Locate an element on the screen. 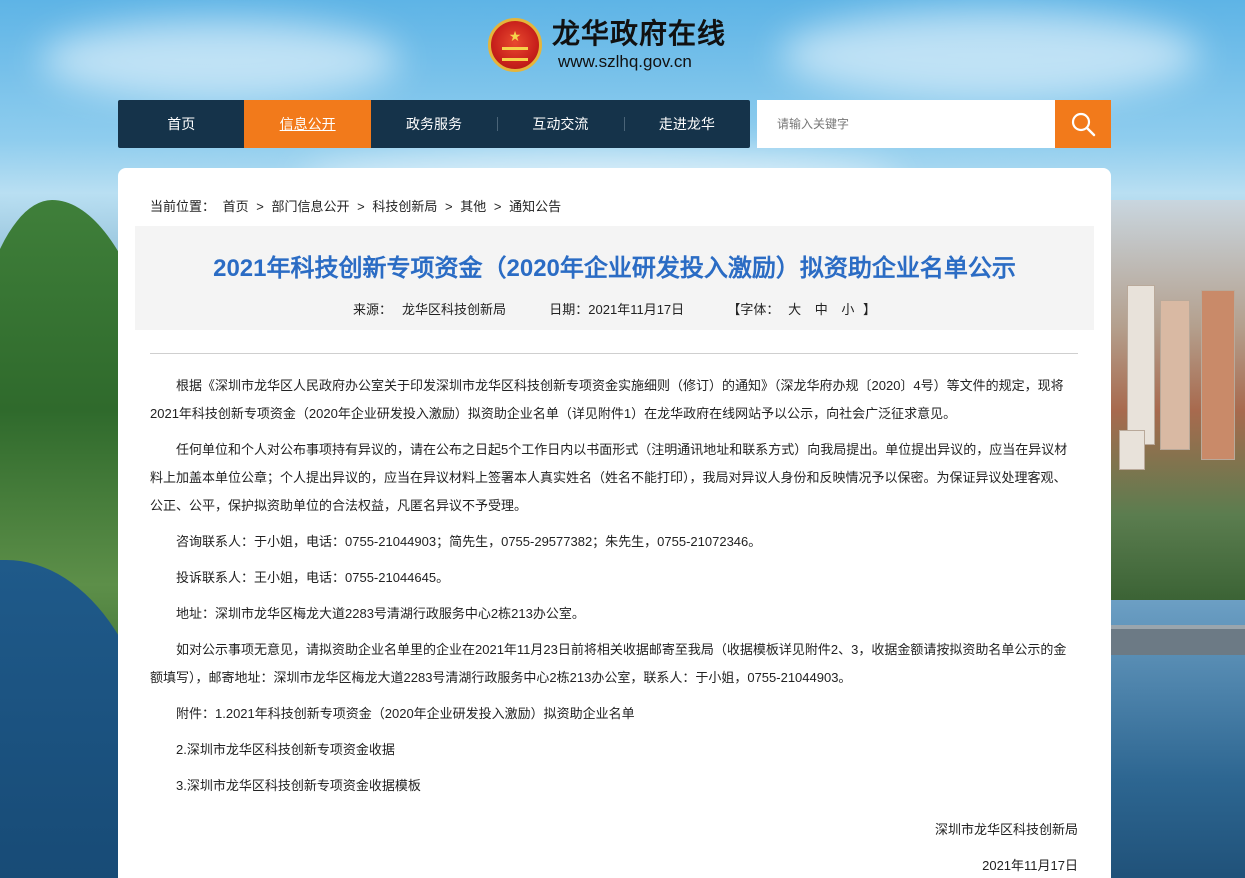  article-meta: 来源： 龙华区科技创新局 日期：2021年11月17日 【字体： 大 中 小 】 is located at coordinates (614, 308).